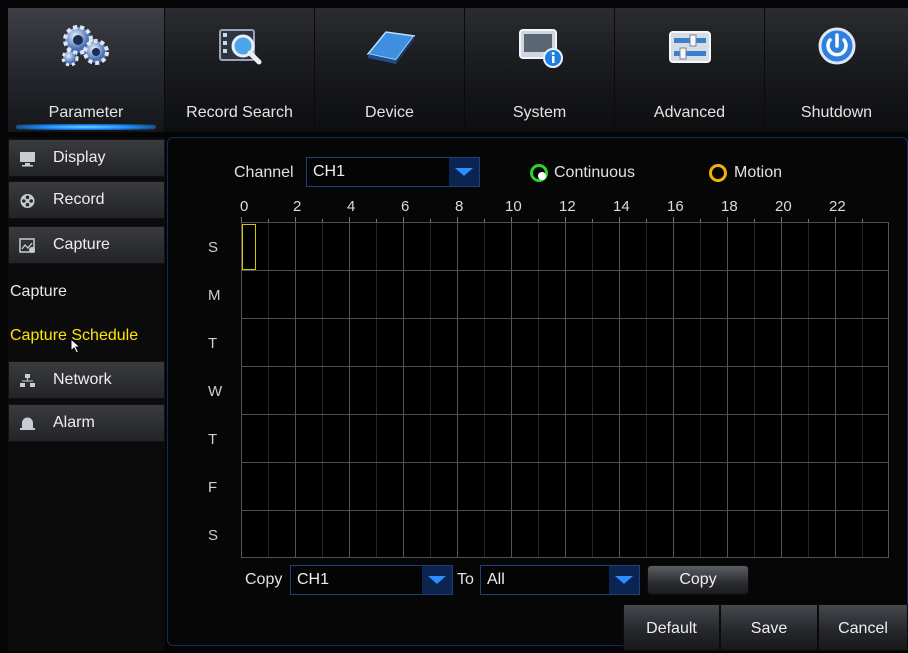 The width and height of the screenshot is (908, 653). I want to click on copy-from-select: CH1, so click(371, 580).